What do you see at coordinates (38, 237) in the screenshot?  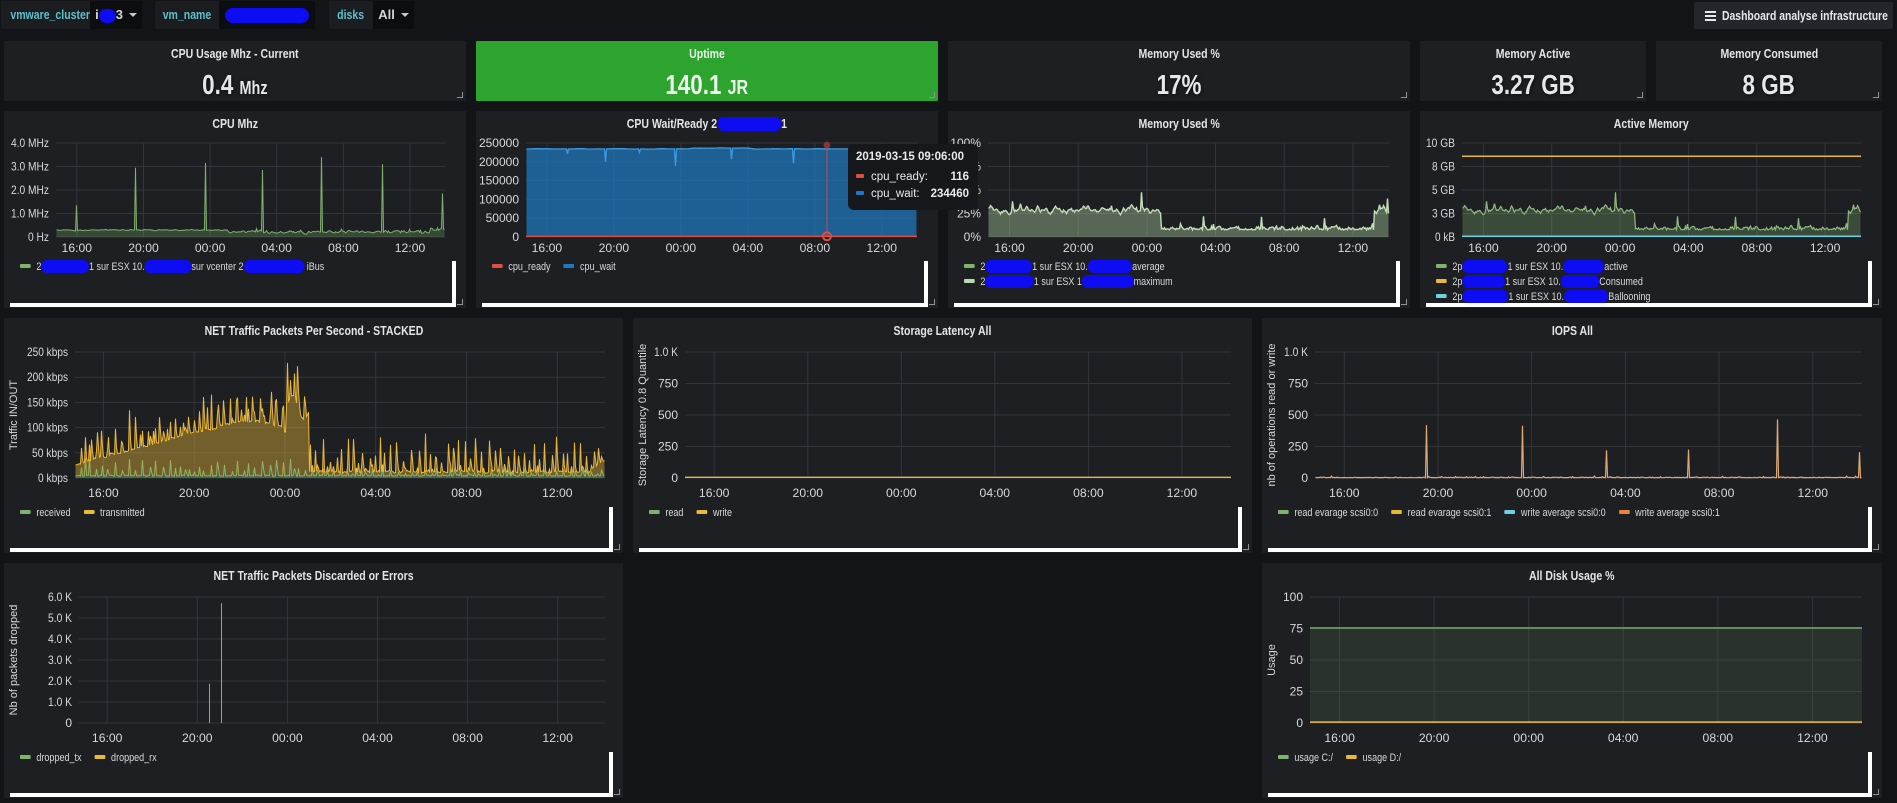 I see `svg-text: 0 Hz` at bounding box center [38, 237].